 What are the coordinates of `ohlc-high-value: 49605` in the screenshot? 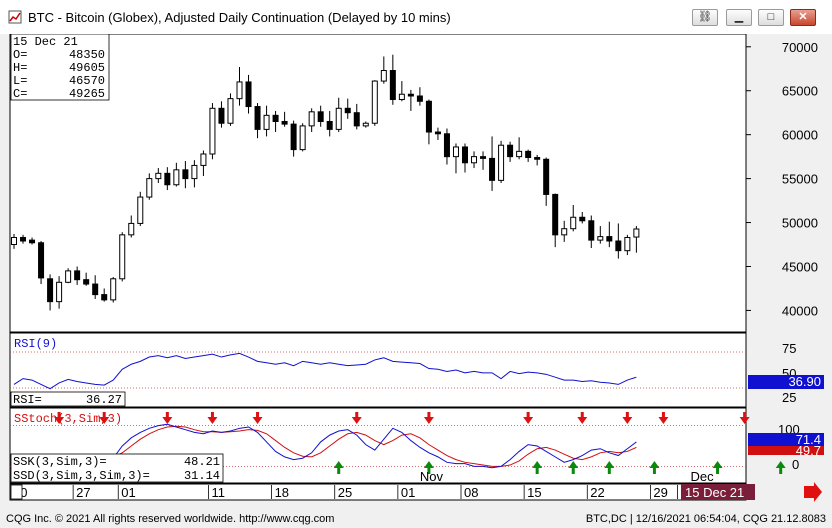 It's located at (87, 68).